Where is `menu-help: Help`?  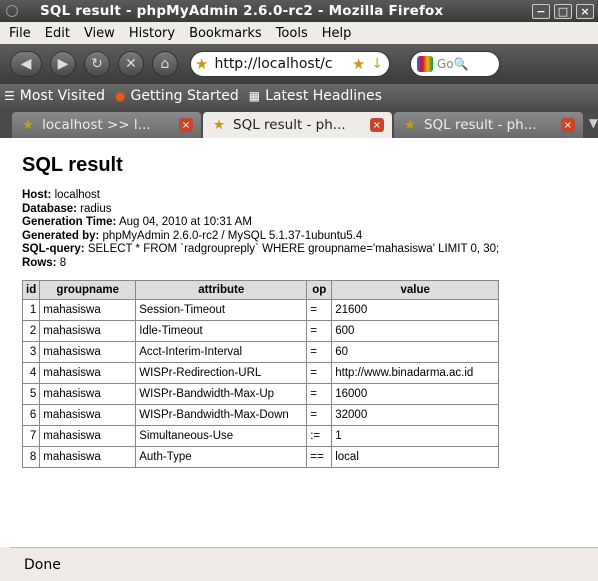
menu-help: Help is located at coordinates (337, 33).